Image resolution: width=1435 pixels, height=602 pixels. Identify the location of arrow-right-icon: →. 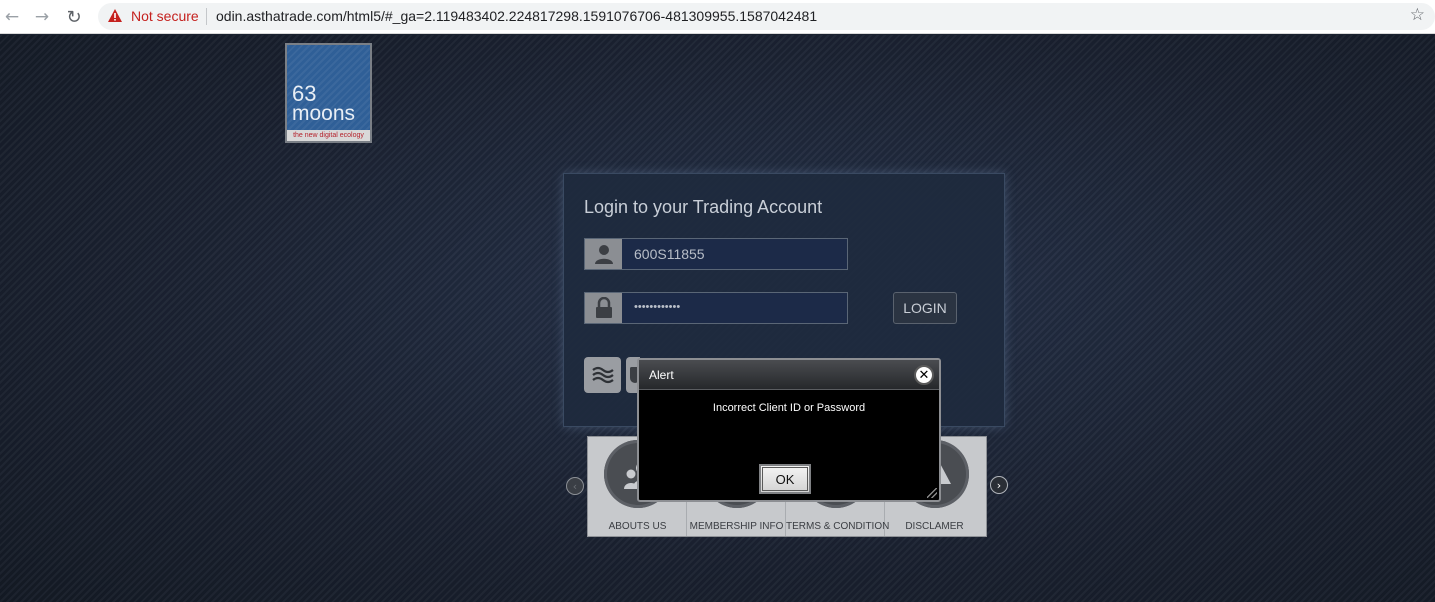
(42, 17).